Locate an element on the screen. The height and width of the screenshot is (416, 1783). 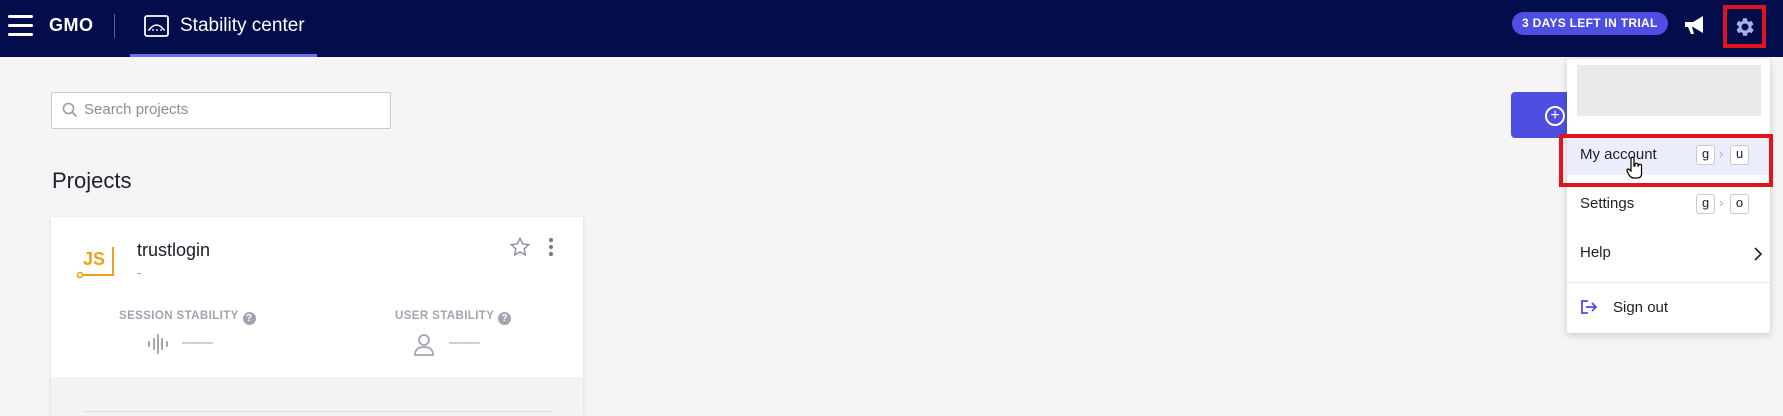
hand-cursor-icon is located at coordinates (1634, 167).